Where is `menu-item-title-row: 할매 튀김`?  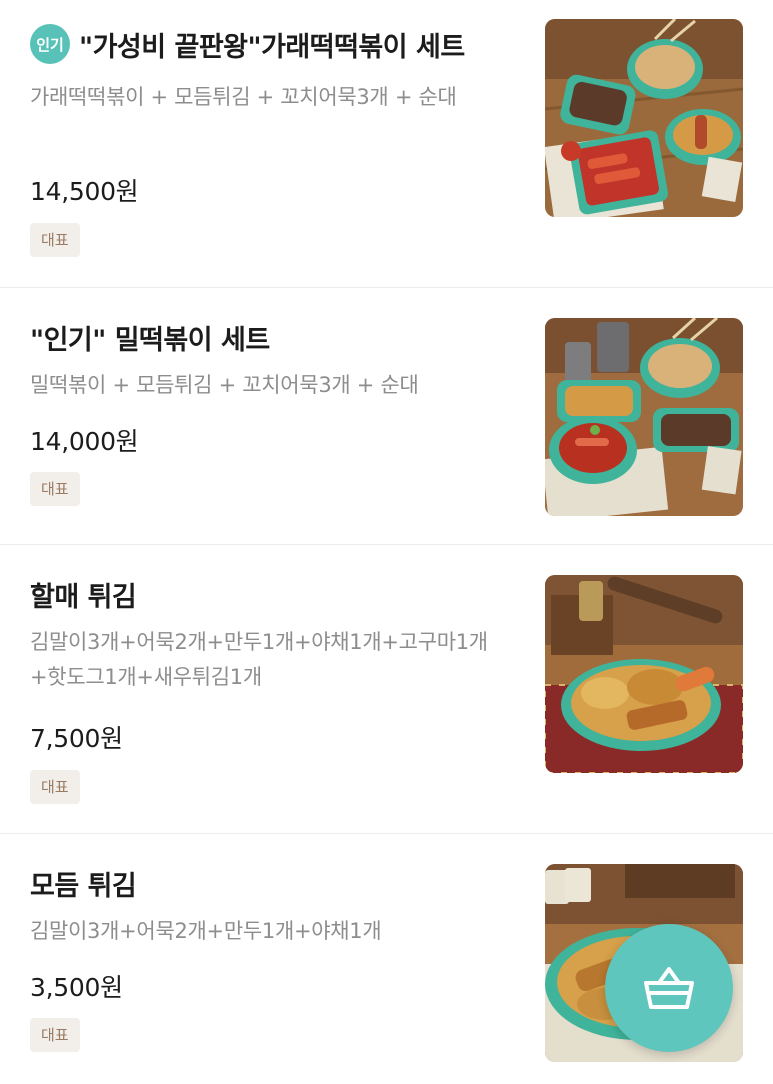
menu-item-title-row: 할매 튀김 is located at coordinates (83, 594).